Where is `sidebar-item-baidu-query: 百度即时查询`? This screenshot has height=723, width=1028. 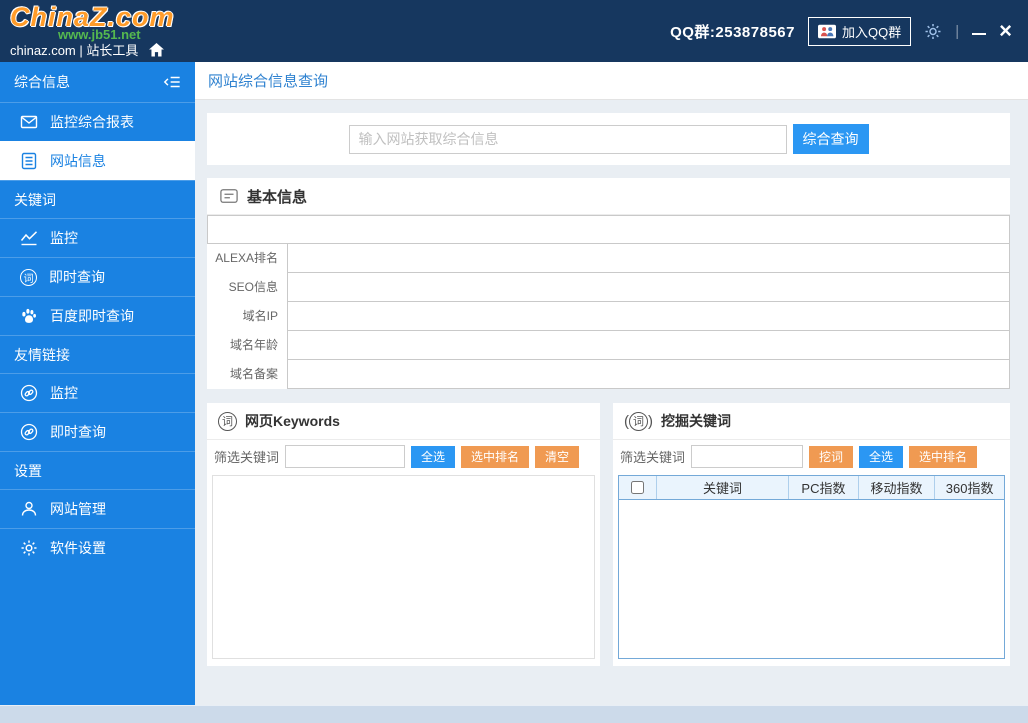 sidebar-item-baidu-query: 百度即时查询 is located at coordinates (97, 315).